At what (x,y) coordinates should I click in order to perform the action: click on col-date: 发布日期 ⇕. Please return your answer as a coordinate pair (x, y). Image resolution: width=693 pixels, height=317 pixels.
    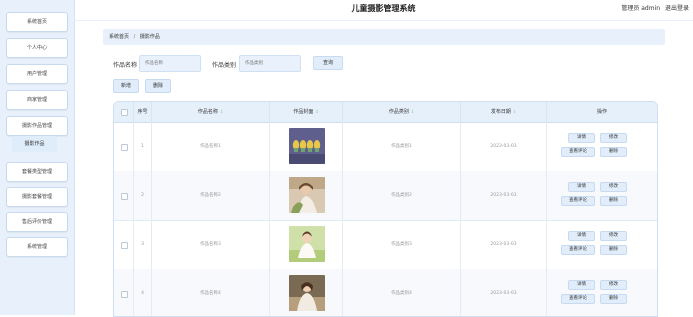
    Looking at the image, I should click on (504, 112).